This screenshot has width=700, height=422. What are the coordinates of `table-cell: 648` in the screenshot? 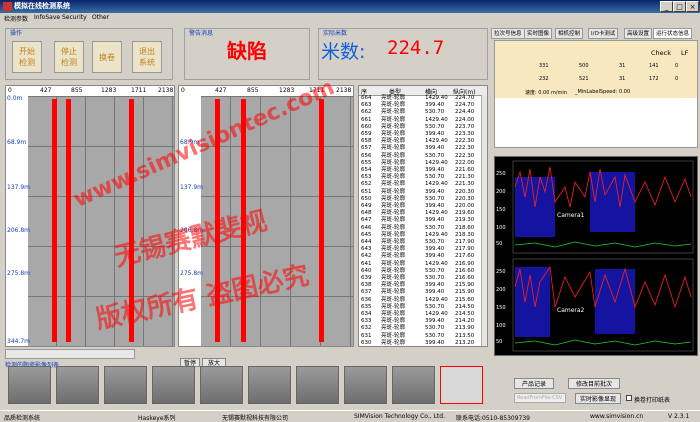 It's located at (366, 213).